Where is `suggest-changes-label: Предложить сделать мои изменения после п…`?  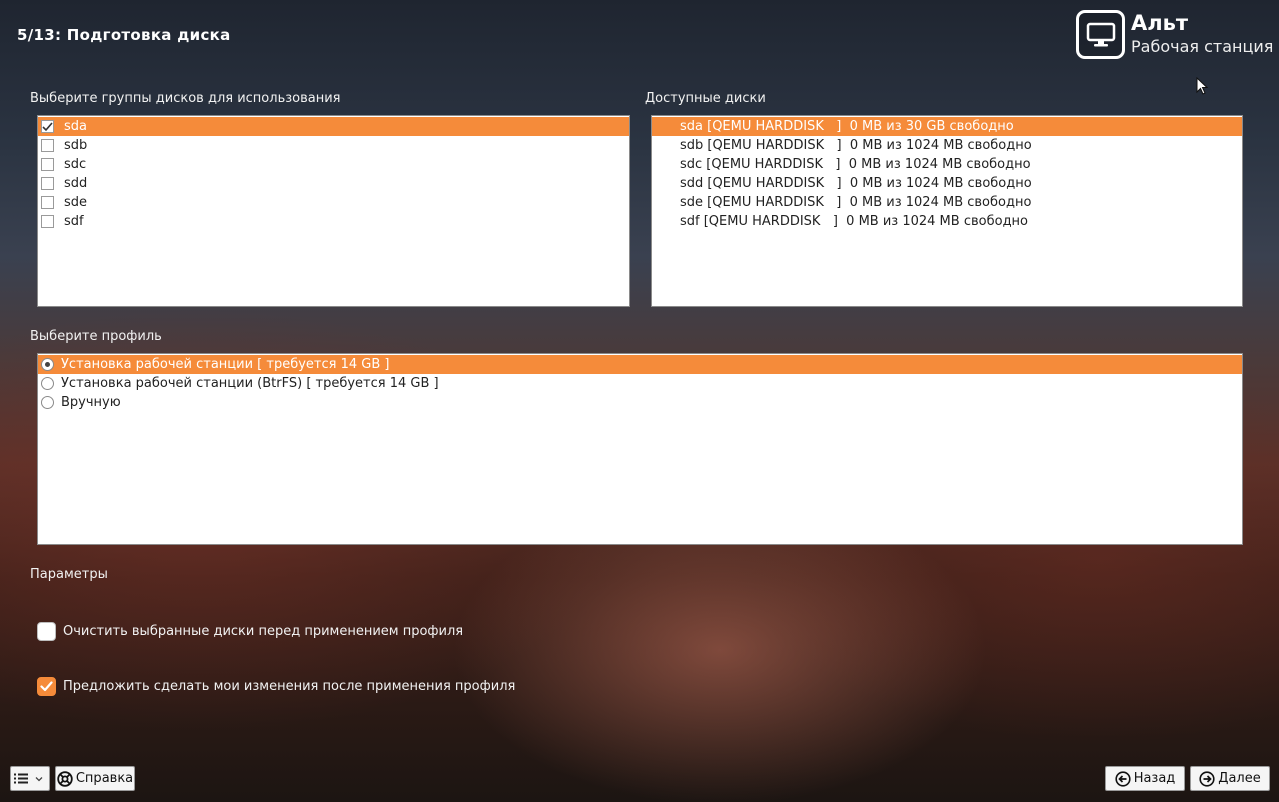 suggest-changes-label: Предложить сделать мои изменения после п… is located at coordinates (289, 686).